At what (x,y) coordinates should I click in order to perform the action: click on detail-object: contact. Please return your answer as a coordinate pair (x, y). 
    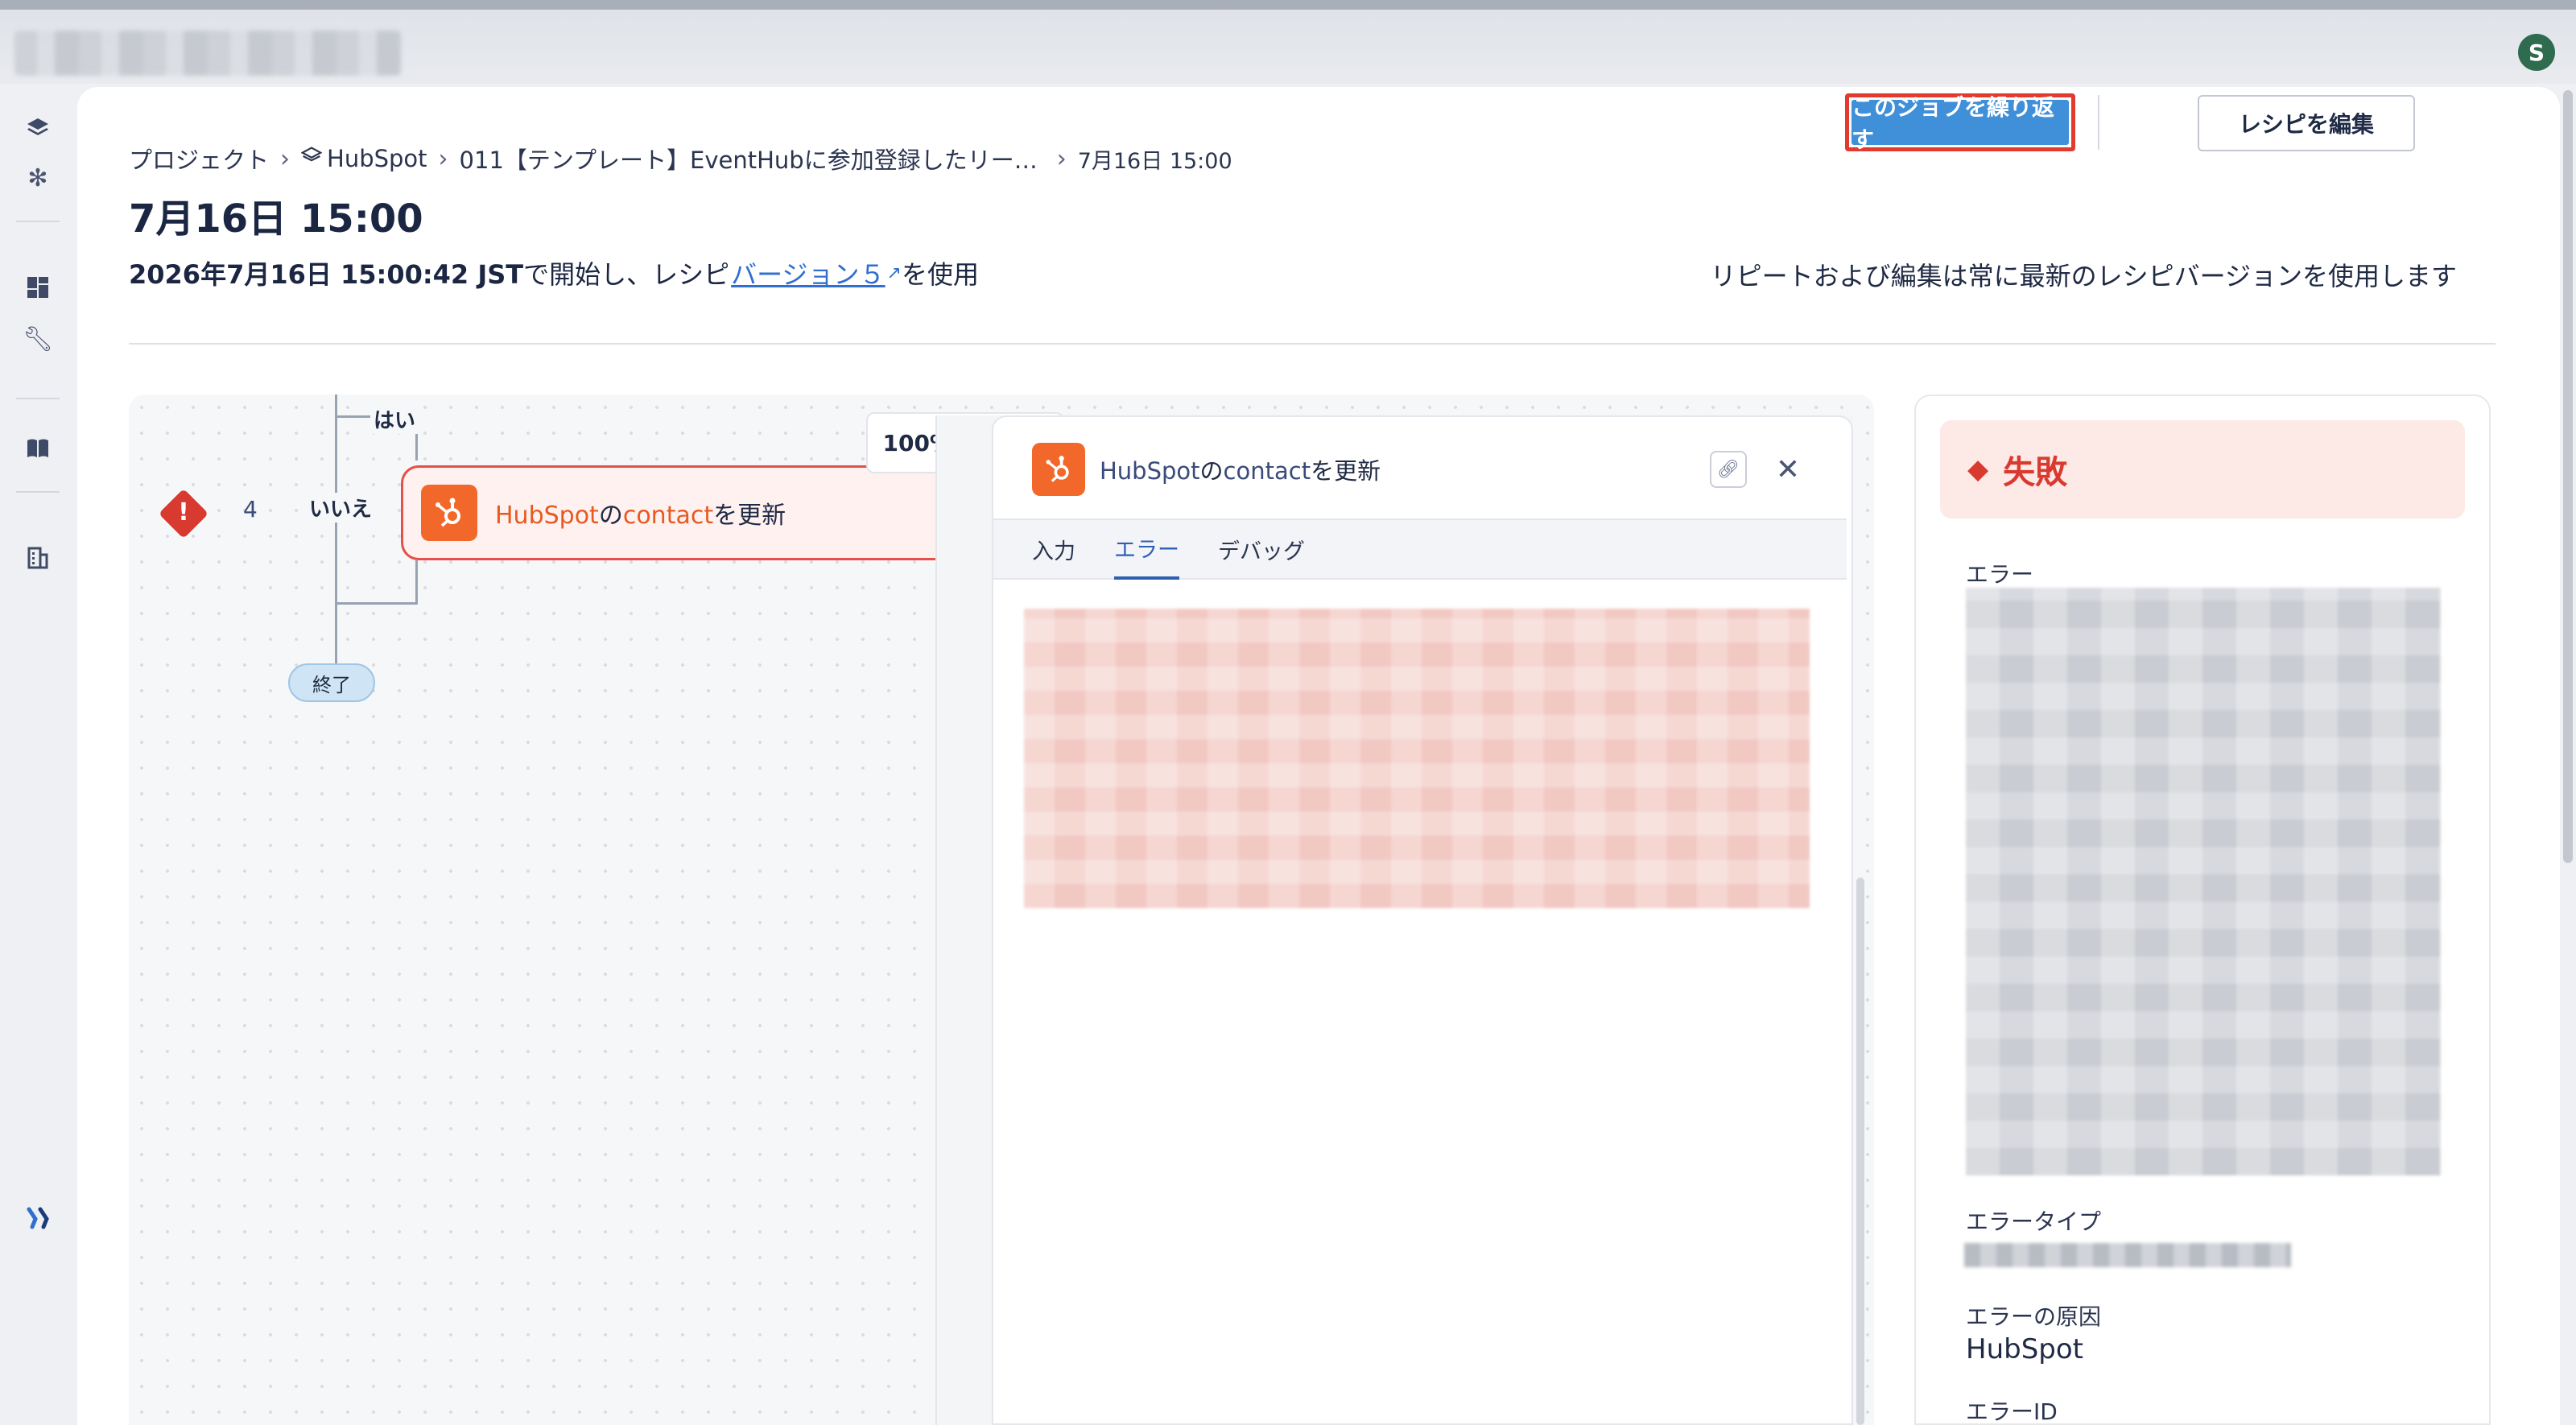
    Looking at the image, I should click on (1267, 471).